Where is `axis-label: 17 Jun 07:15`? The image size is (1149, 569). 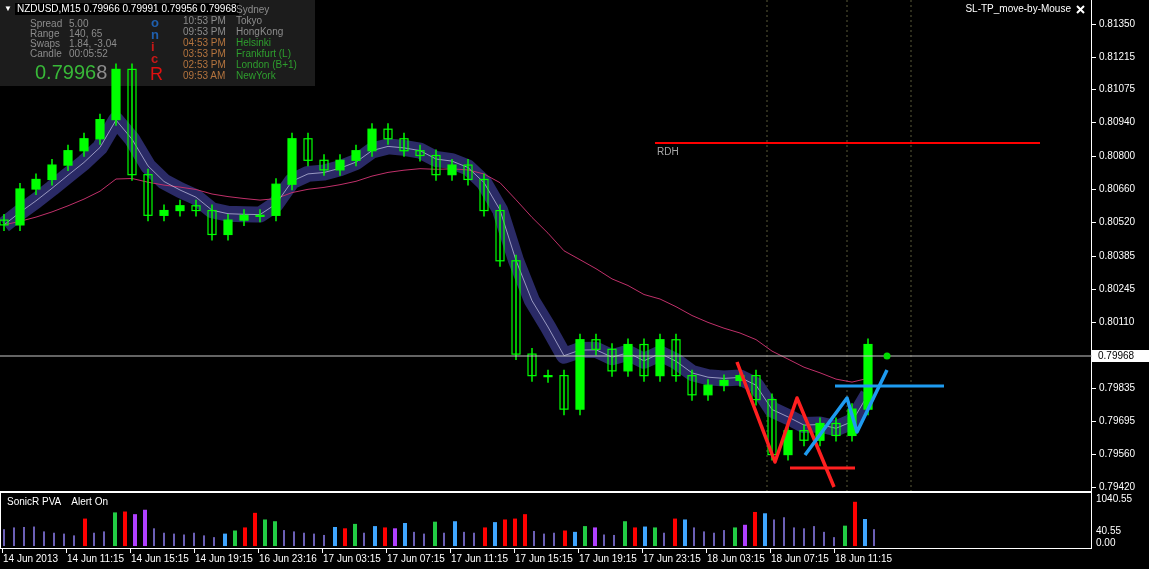
axis-label: 17 Jun 07:15 is located at coordinates (416, 559).